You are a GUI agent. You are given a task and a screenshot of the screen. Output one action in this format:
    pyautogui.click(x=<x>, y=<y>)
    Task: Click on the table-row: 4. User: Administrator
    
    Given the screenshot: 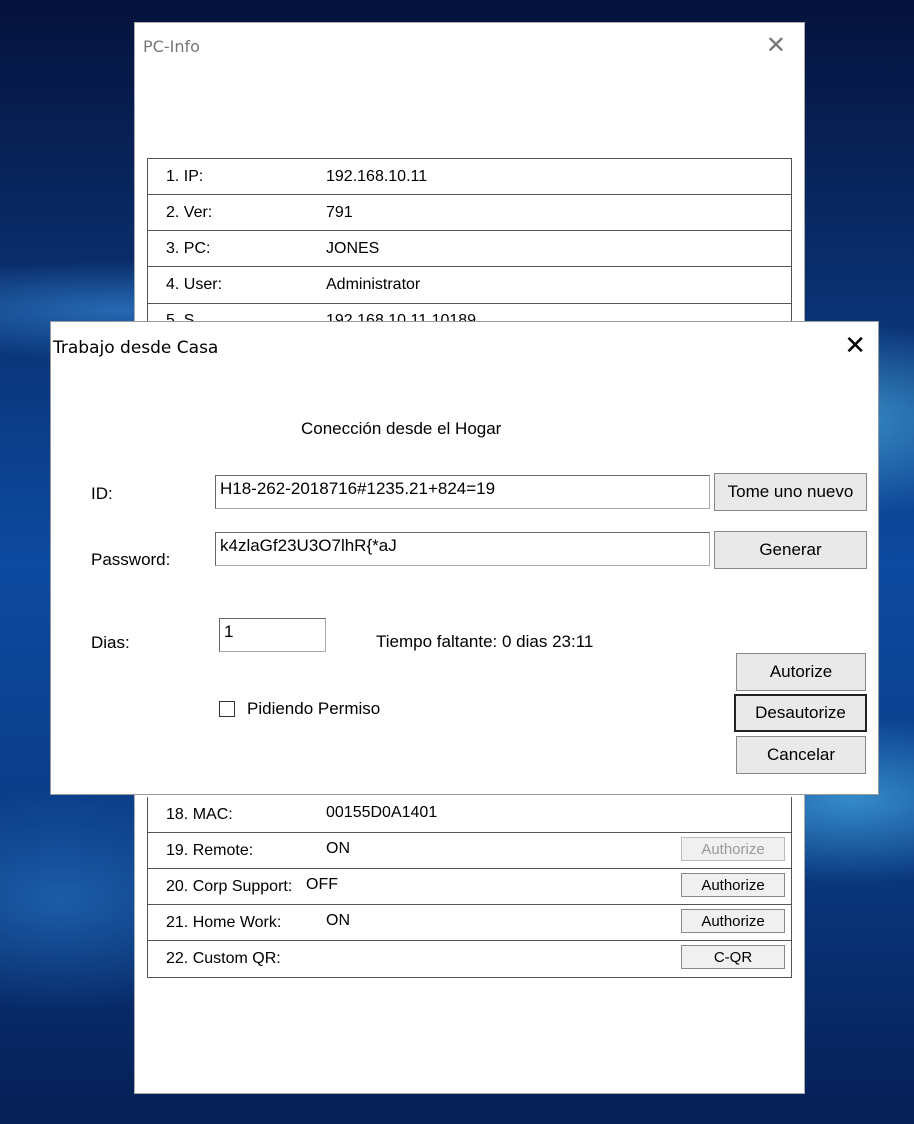 What is the action you would take?
    pyautogui.click(x=469, y=285)
    